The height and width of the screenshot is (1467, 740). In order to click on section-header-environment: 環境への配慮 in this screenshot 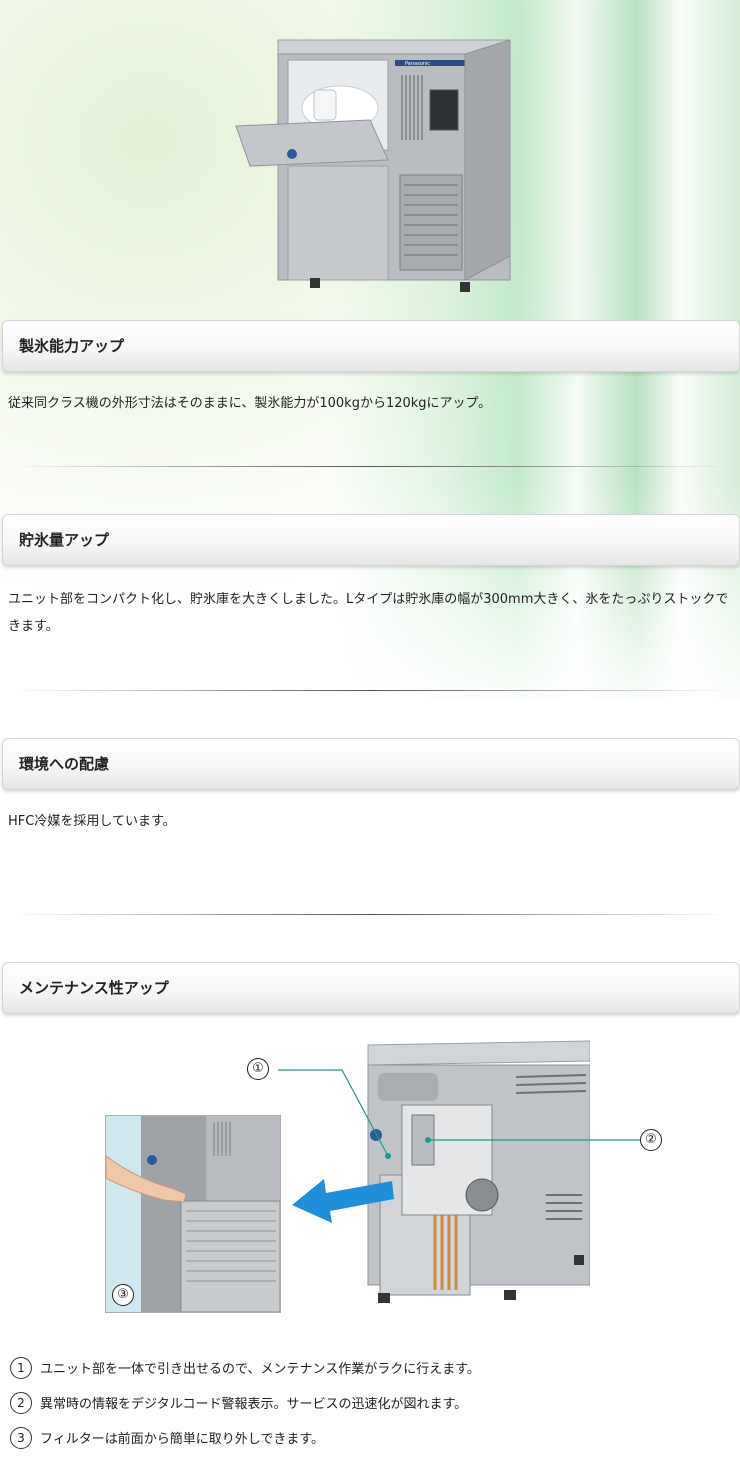, I will do `click(371, 764)`.